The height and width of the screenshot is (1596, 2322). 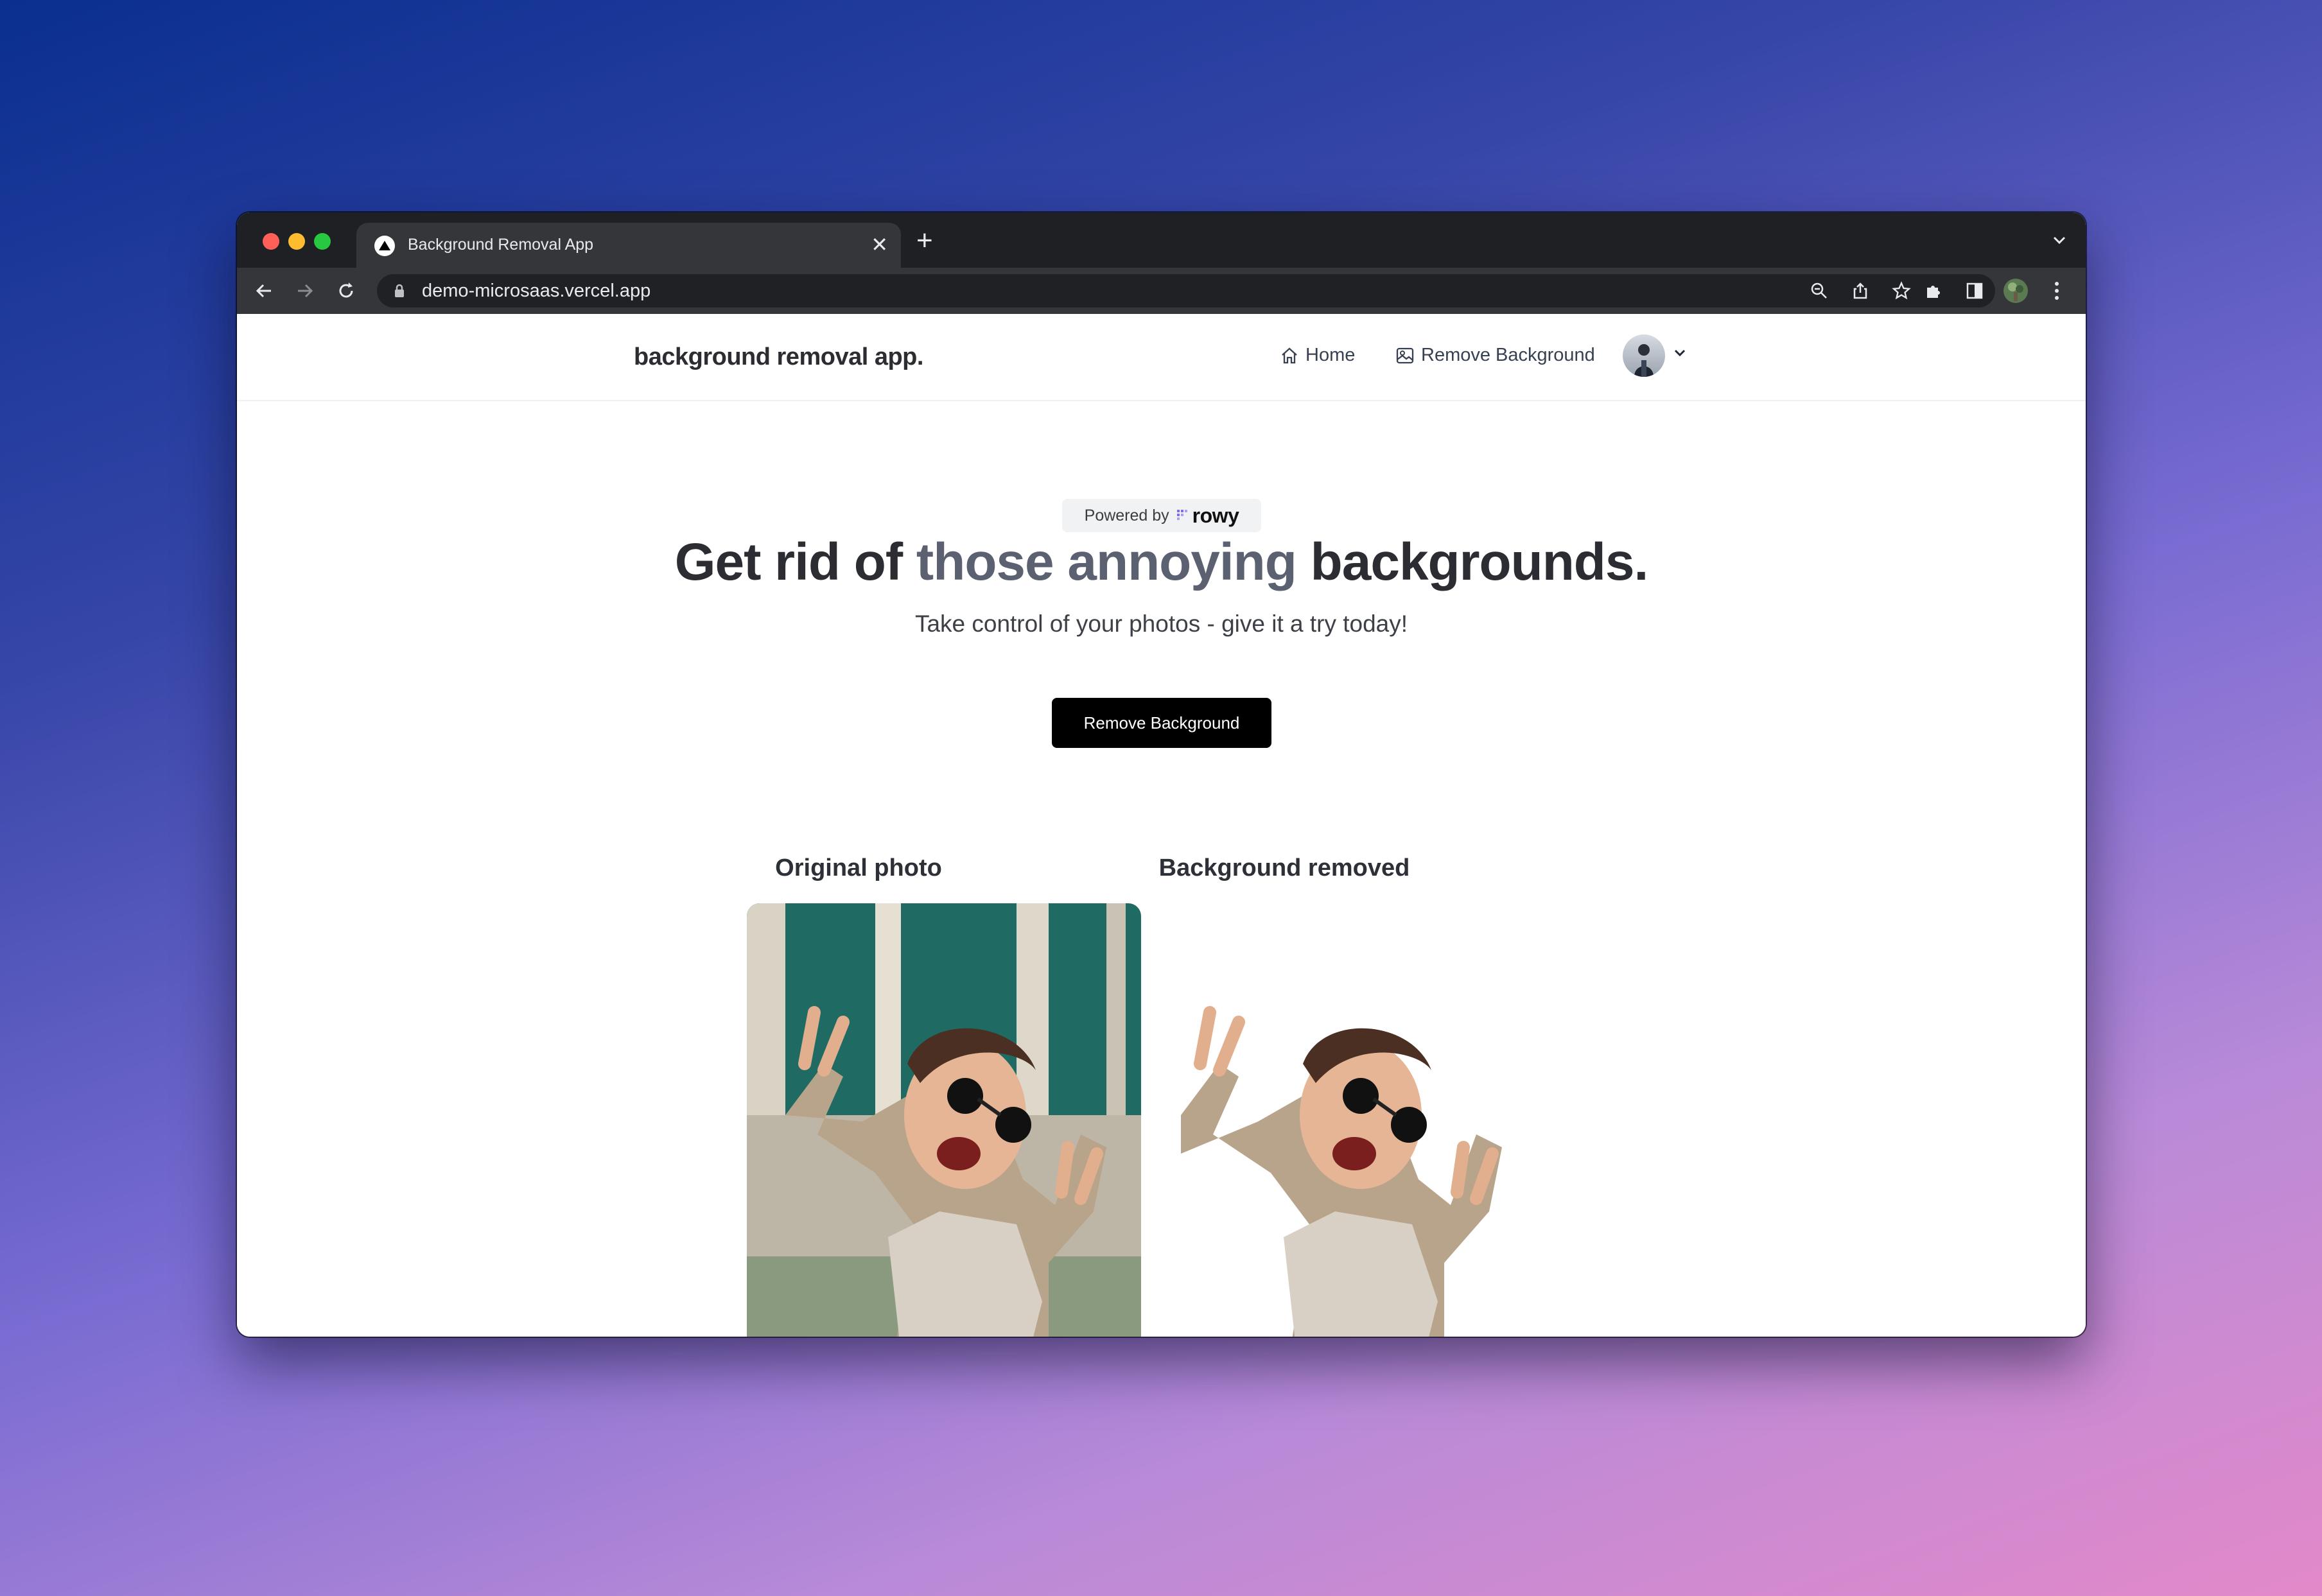 I want to click on zoom-icon, so click(x=1819, y=291).